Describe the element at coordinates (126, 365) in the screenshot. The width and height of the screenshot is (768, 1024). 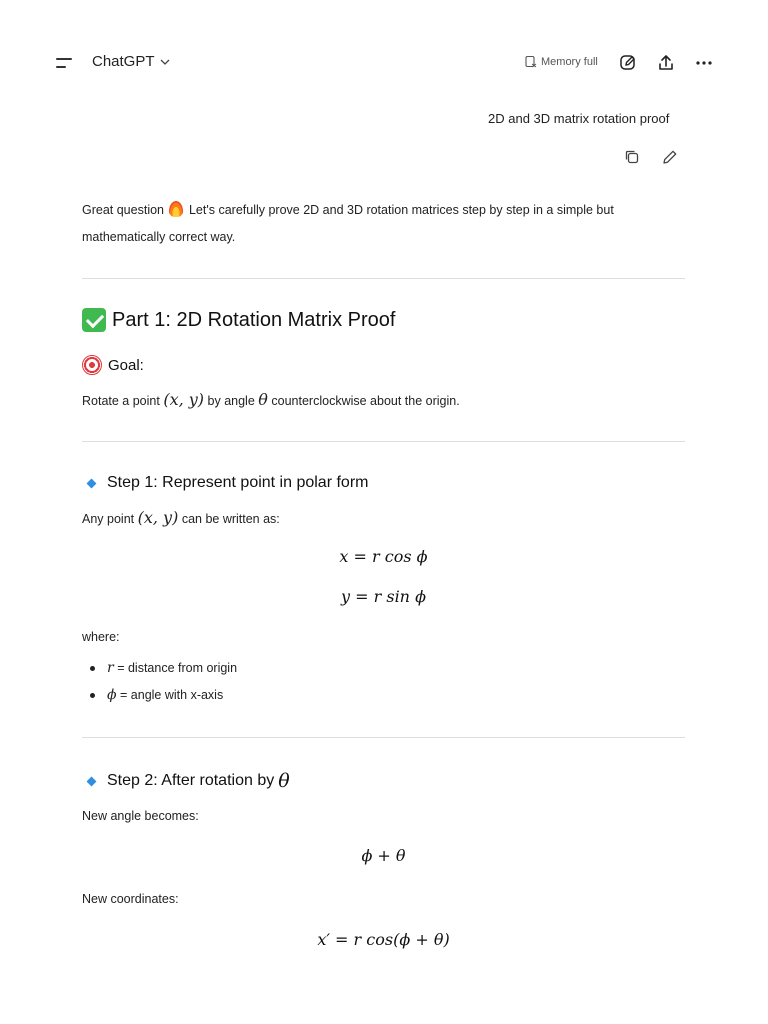
I see `goal-label: Goal:` at that location.